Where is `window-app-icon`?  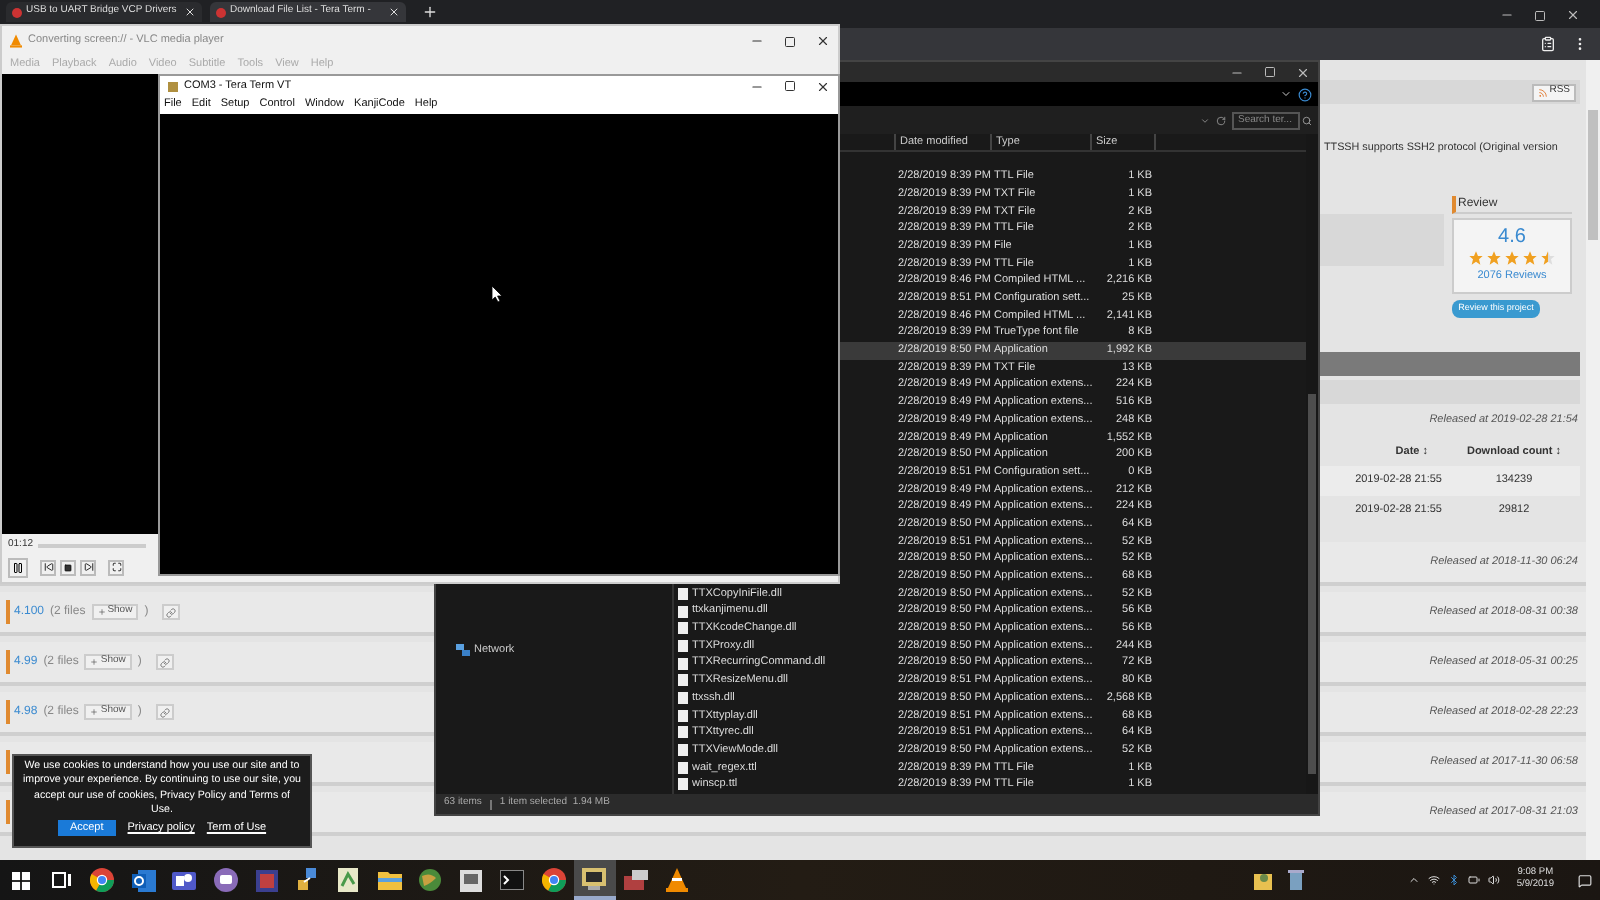 window-app-icon is located at coordinates (471, 880).